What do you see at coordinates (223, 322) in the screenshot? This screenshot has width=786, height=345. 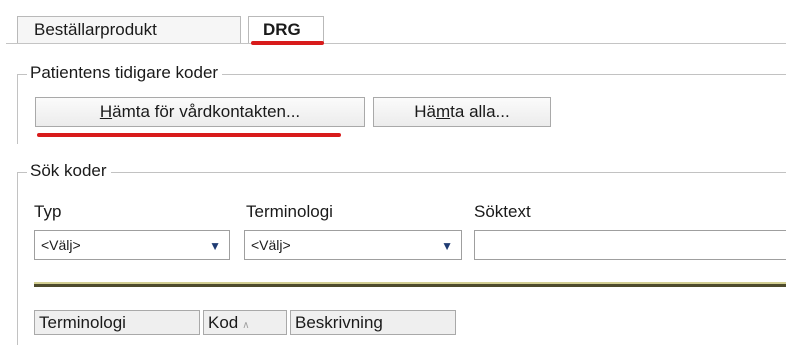 I see `column-header-kod-label: Kod` at bounding box center [223, 322].